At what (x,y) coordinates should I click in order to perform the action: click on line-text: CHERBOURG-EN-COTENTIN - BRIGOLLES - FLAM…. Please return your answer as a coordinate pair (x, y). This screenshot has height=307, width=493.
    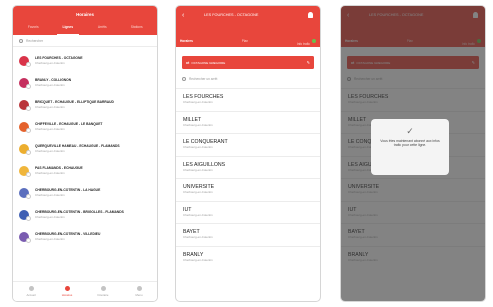
    Looking at the image, I should click on (79, 215).